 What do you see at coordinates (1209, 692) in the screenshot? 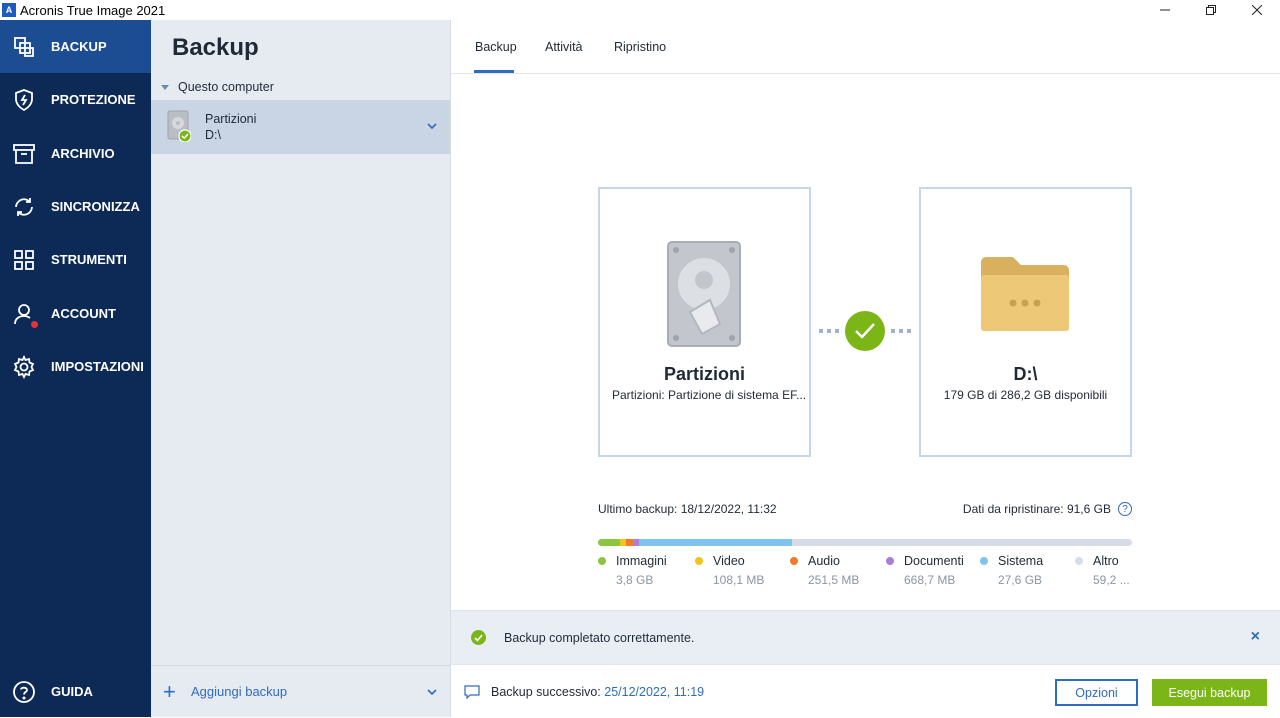
I see `run-backup-button: Esegui backup` at bounding box center [1209, 692].